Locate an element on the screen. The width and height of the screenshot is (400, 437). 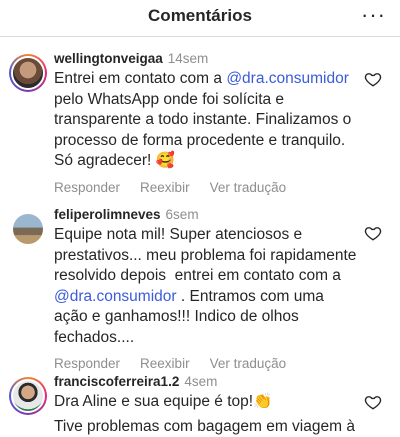
username: wellingtonveigaa is located at coordinates (108, 58).